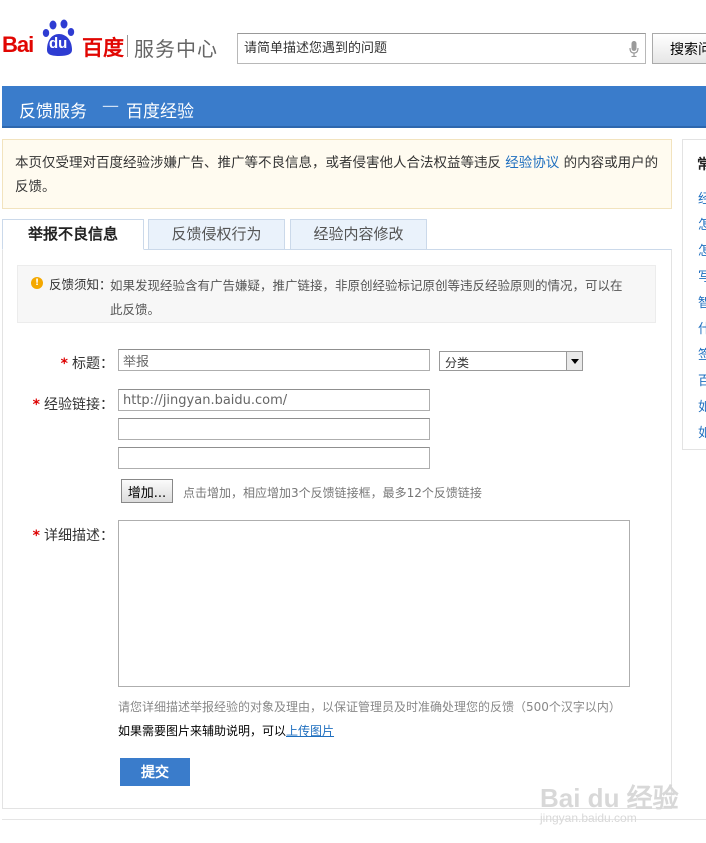  I want to click on submit-button: 提交, so click(155, 772).